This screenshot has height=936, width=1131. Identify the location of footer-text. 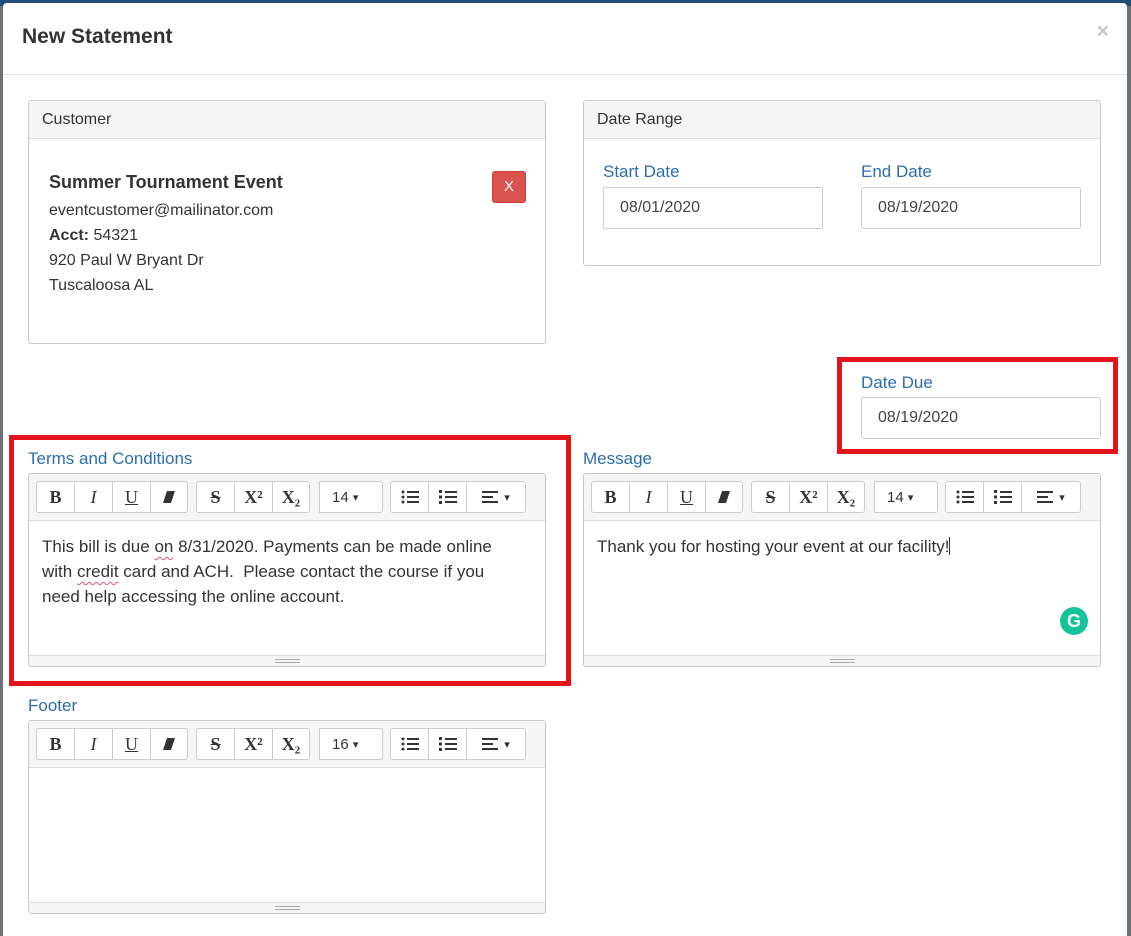
(286, 841).